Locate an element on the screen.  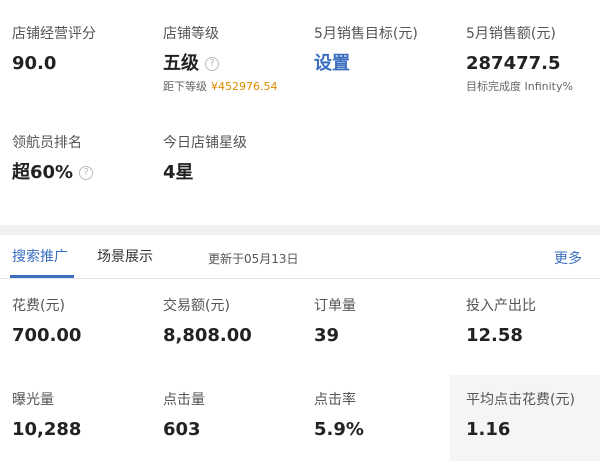
metric-value: 1.16 is located at coordinates (488, 429).